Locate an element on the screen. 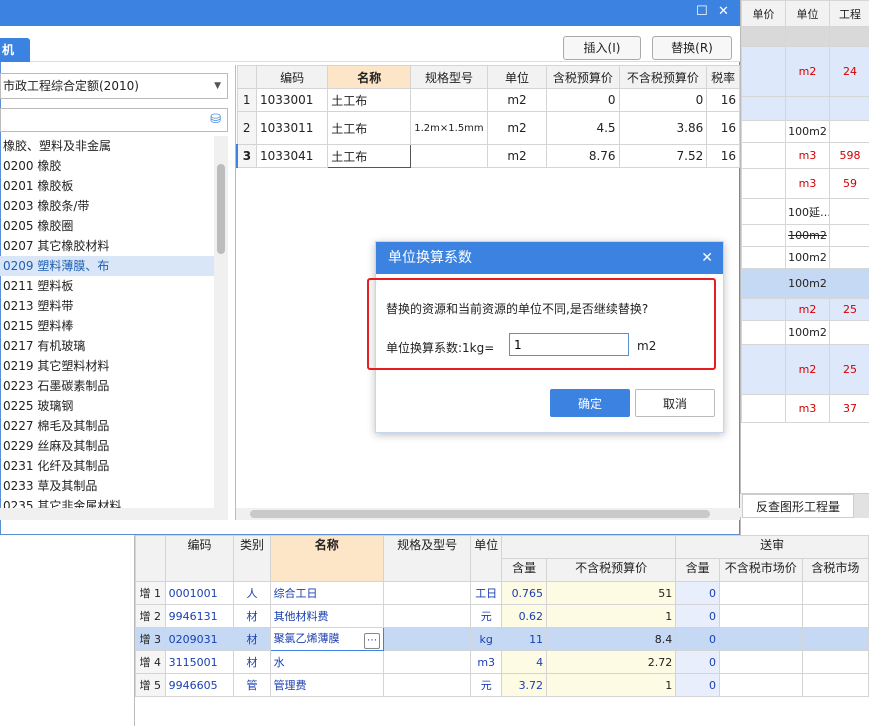 This screenshot has width=869, height=726. bg-cell-value: 37 is located at coordinates (849, 408).